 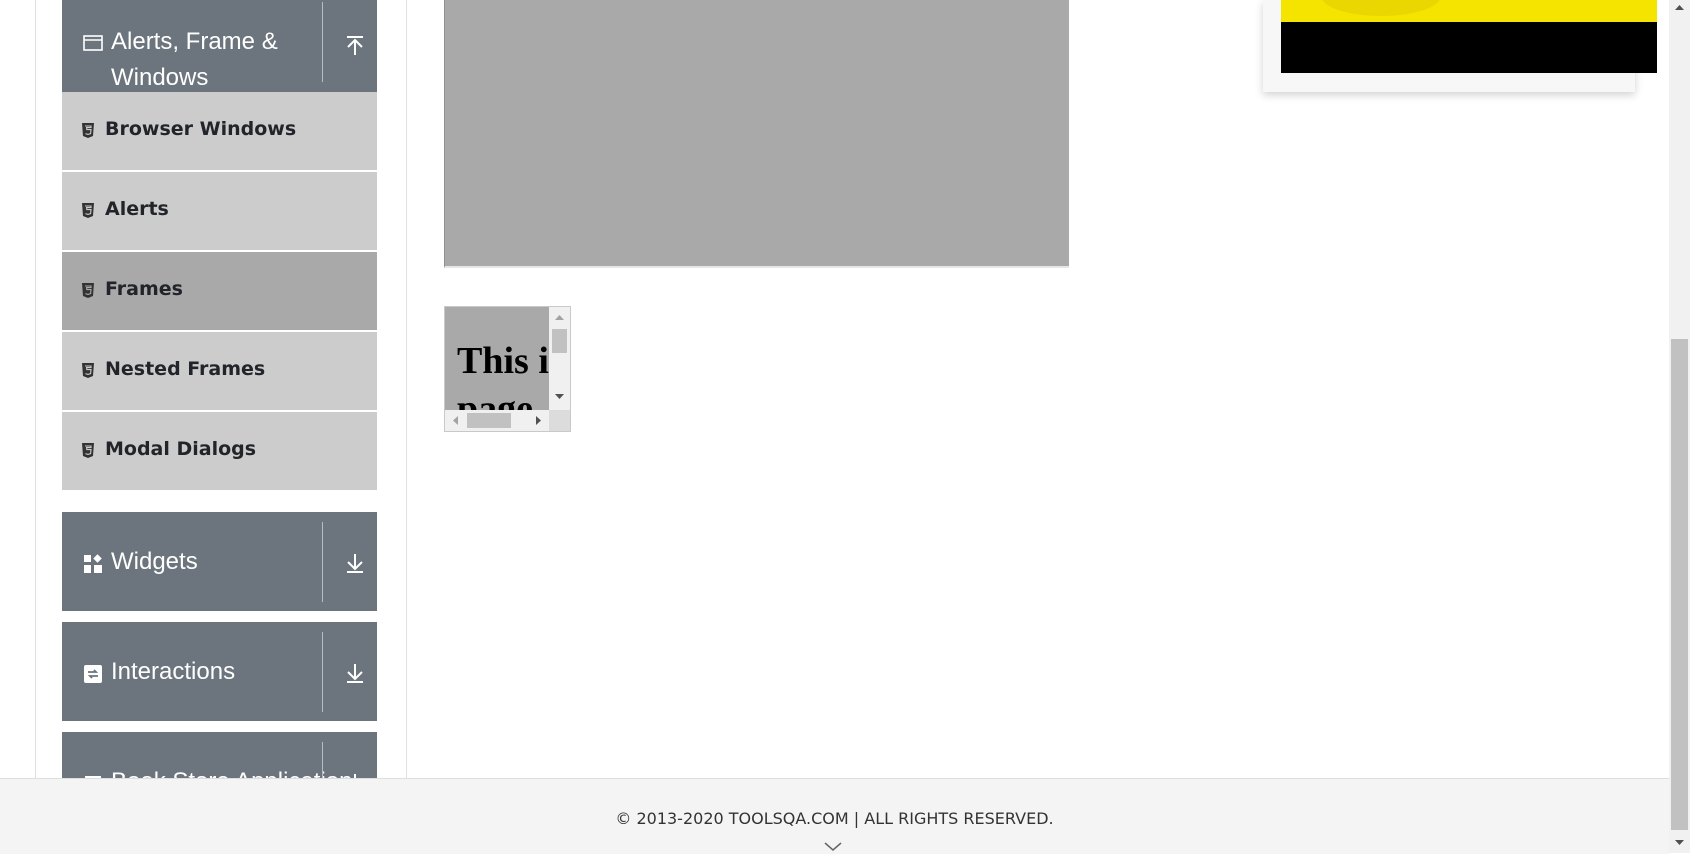 What do you see at coordinates (93, 43) in the screenshot?
I see `window-icon` at bounding box center [93, 43].